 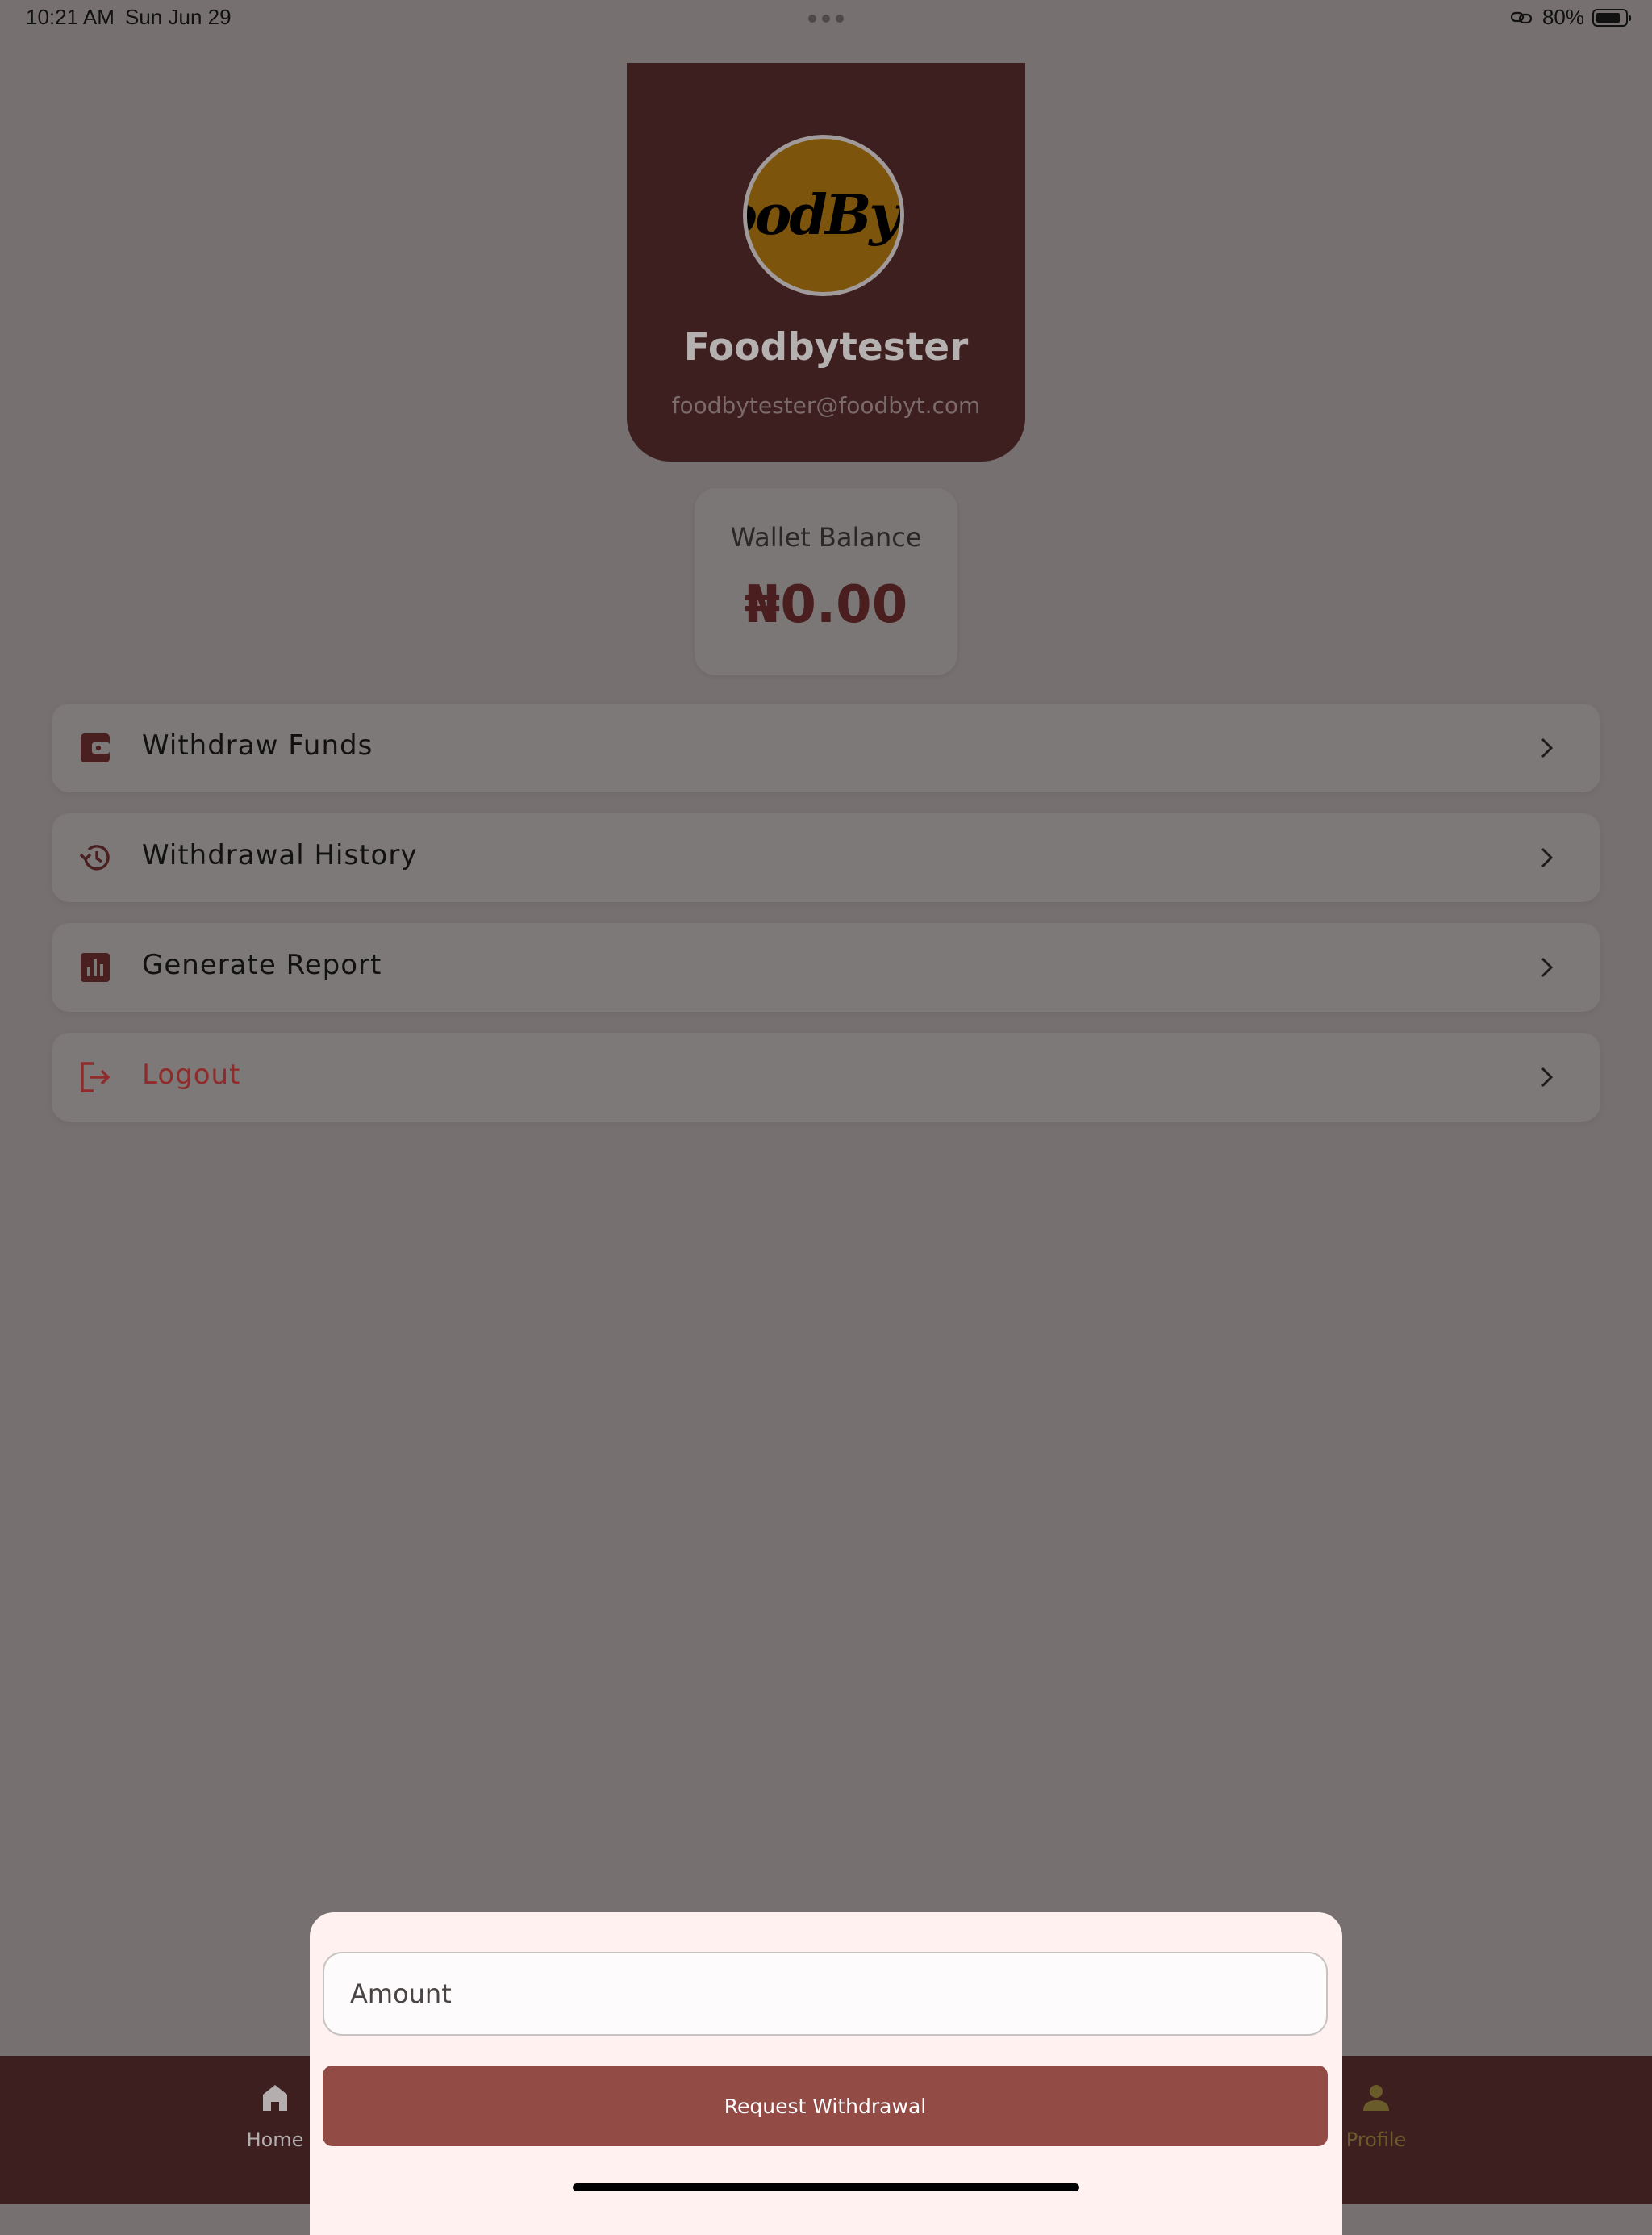 I want to click on wallet-balance: ₦0.00, so click(x=826, y=605).